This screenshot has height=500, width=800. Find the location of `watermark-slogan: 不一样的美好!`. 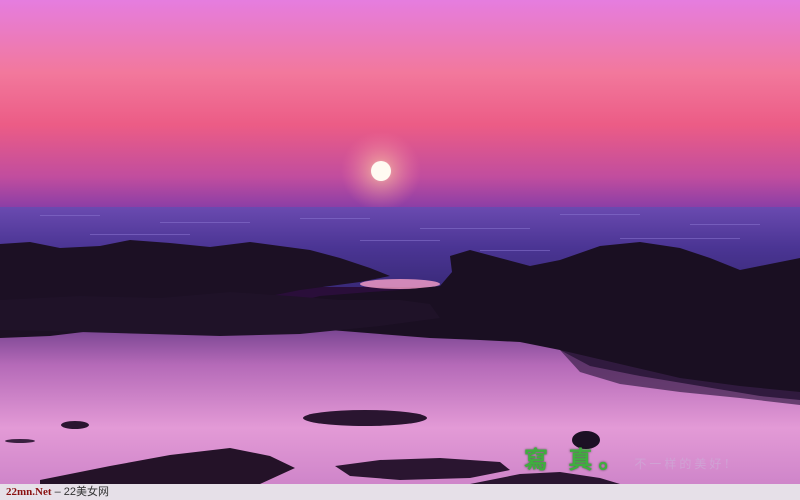

watermark-slogan: 不一样的美好! is located at coordinates (683, 464).